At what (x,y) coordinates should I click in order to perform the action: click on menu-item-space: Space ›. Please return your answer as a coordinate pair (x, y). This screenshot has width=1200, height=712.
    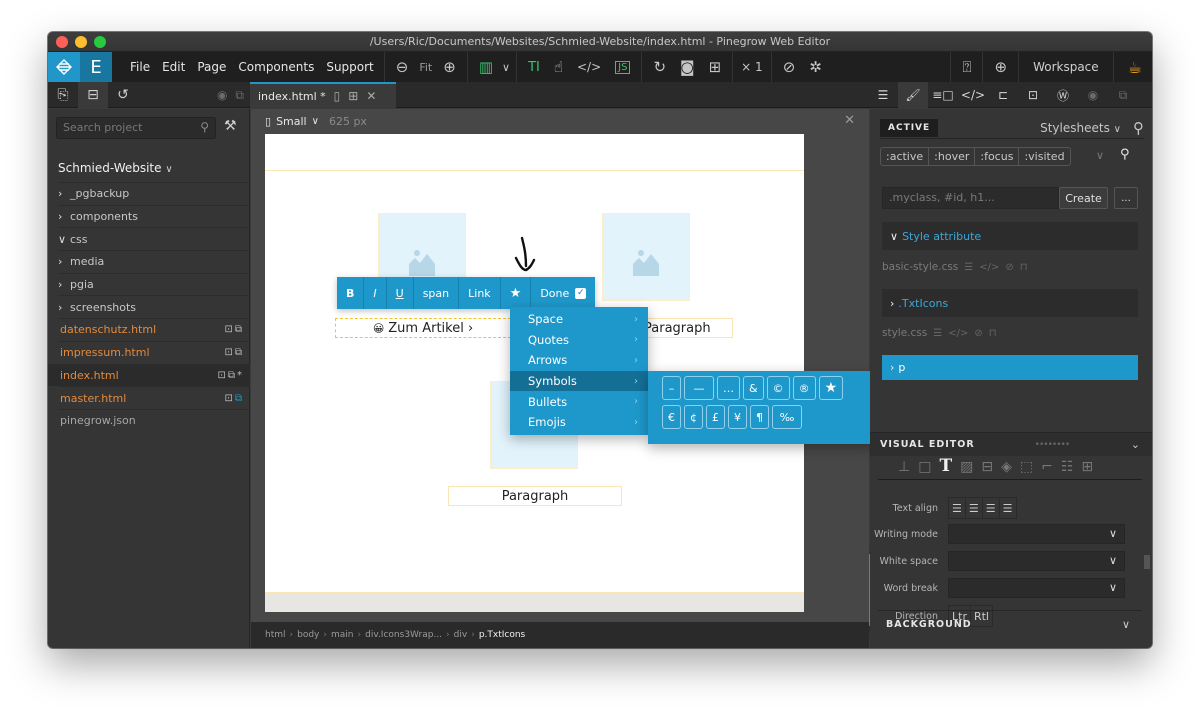
    Looking at the image, I should click on (579, 319).